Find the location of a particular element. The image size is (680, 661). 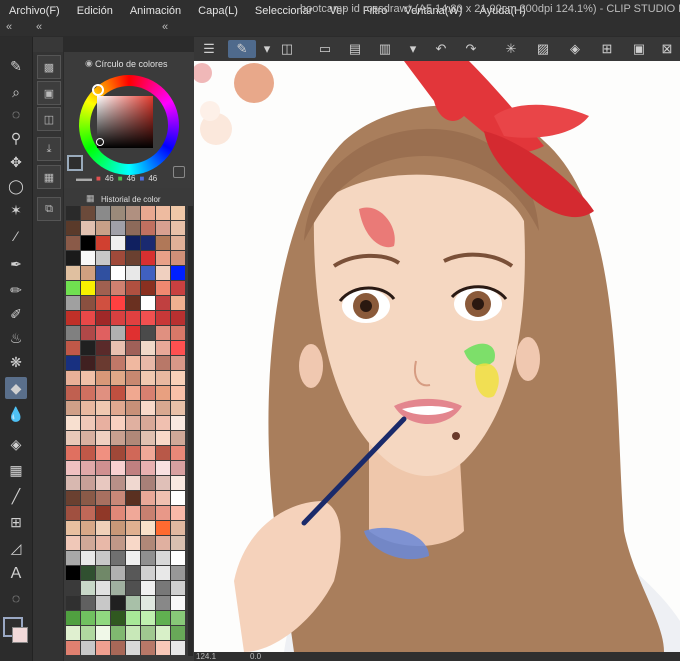

panel-icon-import: ⤓ is located at coordinates (49, 149).